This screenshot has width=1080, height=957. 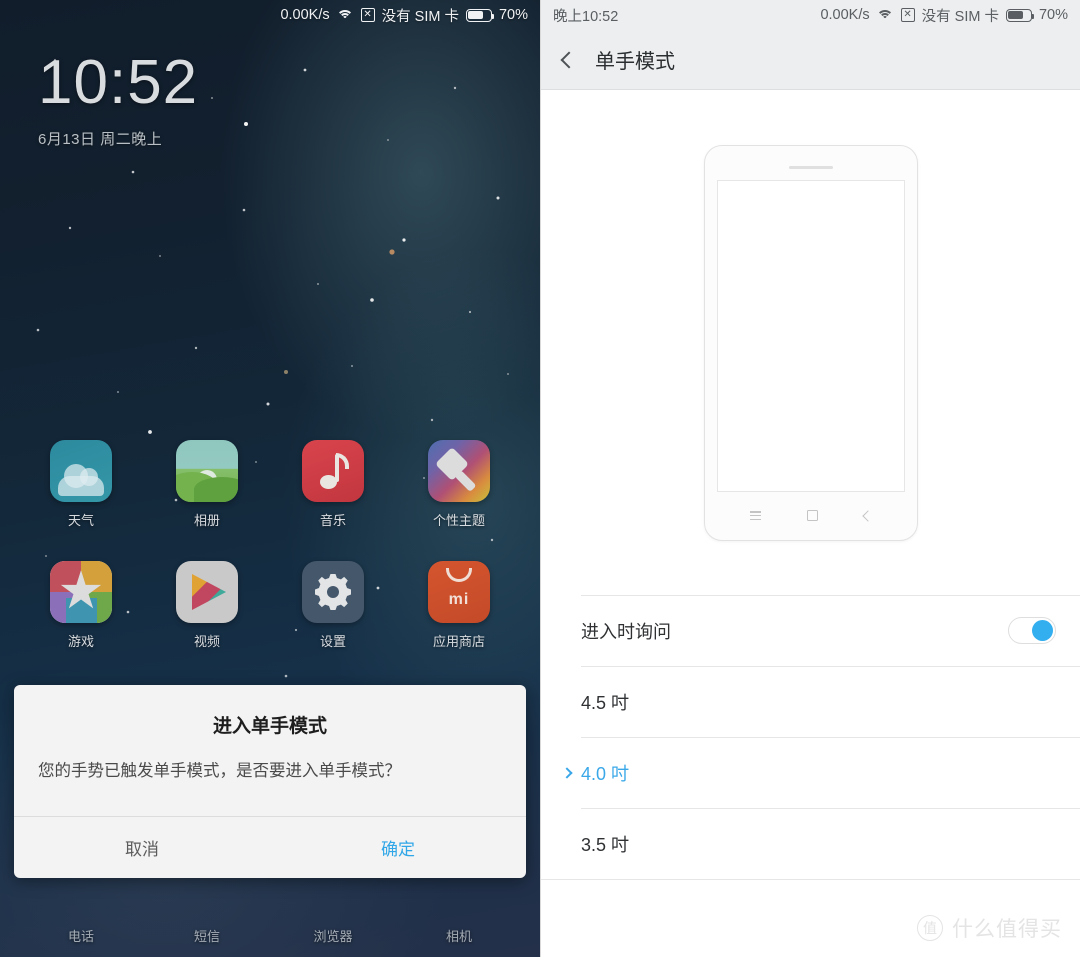 What do you see at coordinates (755, 515) in the screenshot?
I see `menu-icon` at bounding box center [755, 515].